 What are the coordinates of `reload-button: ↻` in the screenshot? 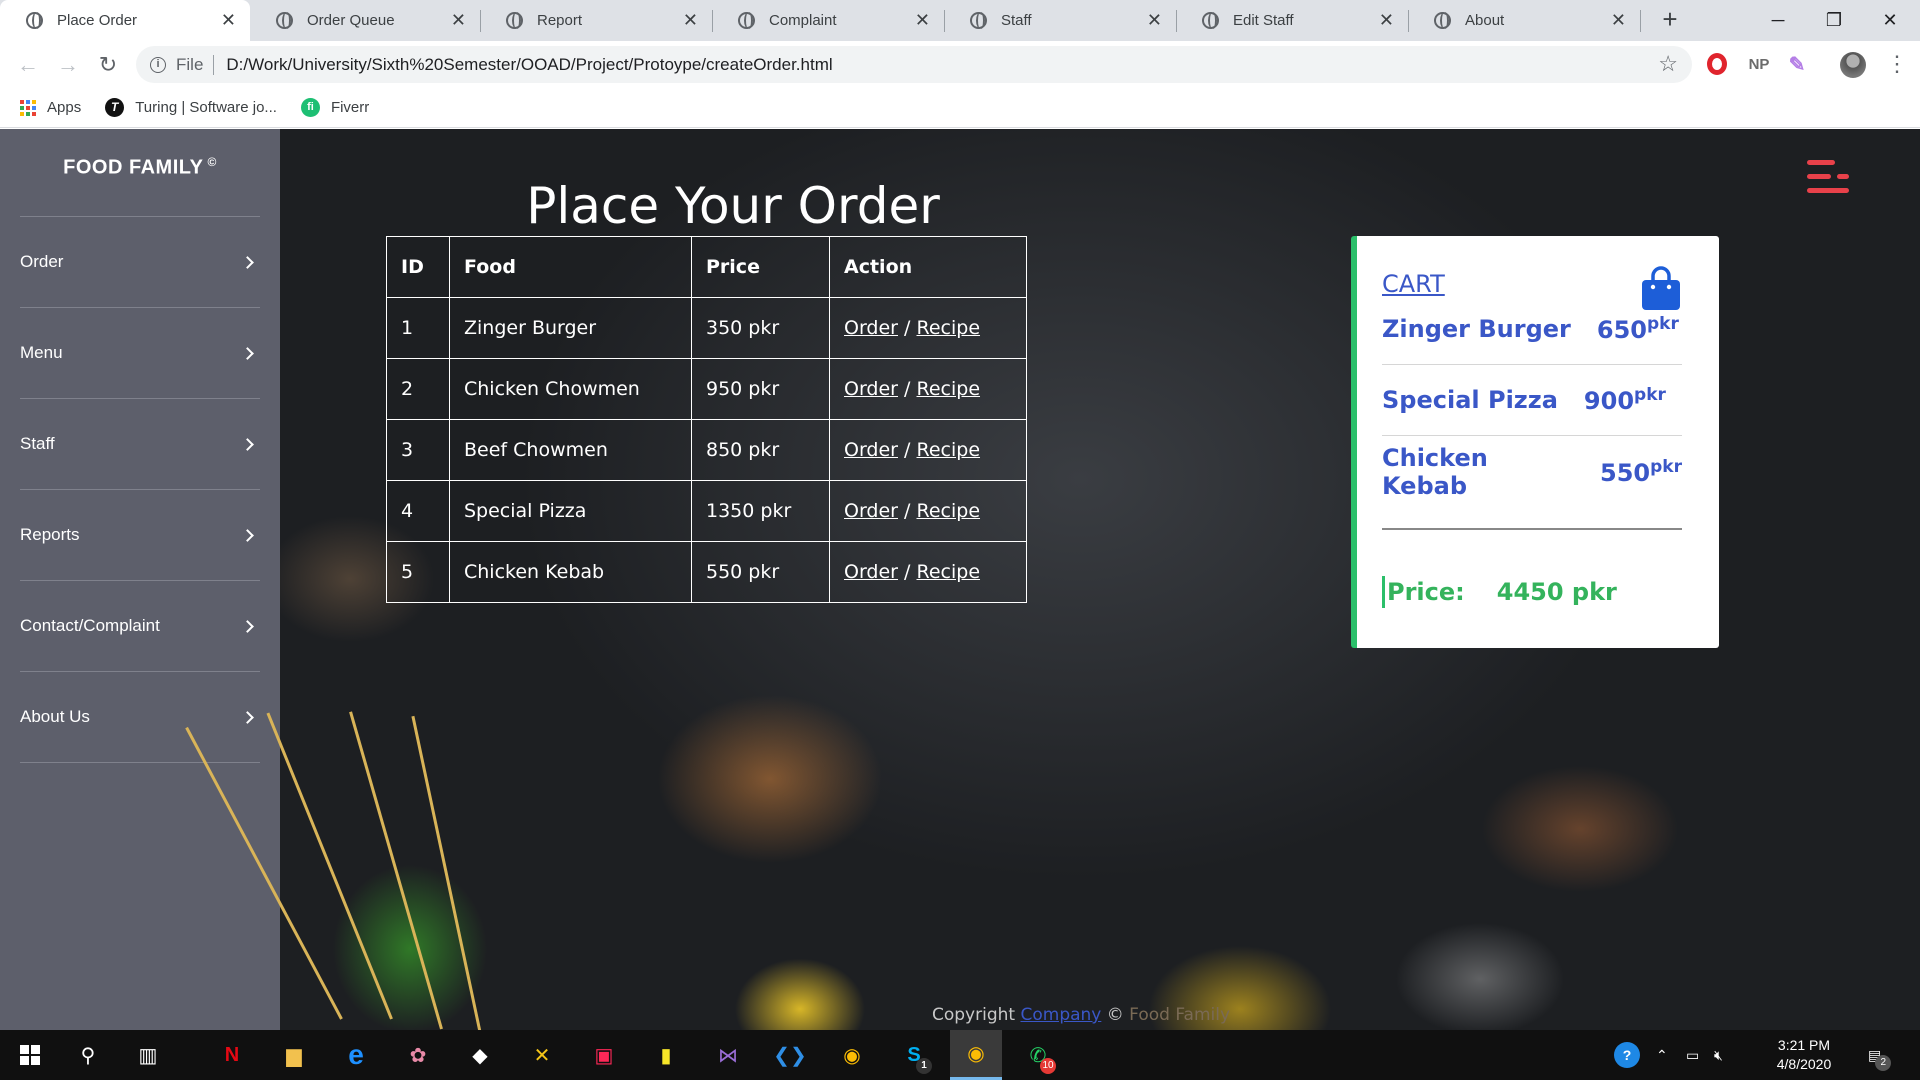 It's located at (108, 65).